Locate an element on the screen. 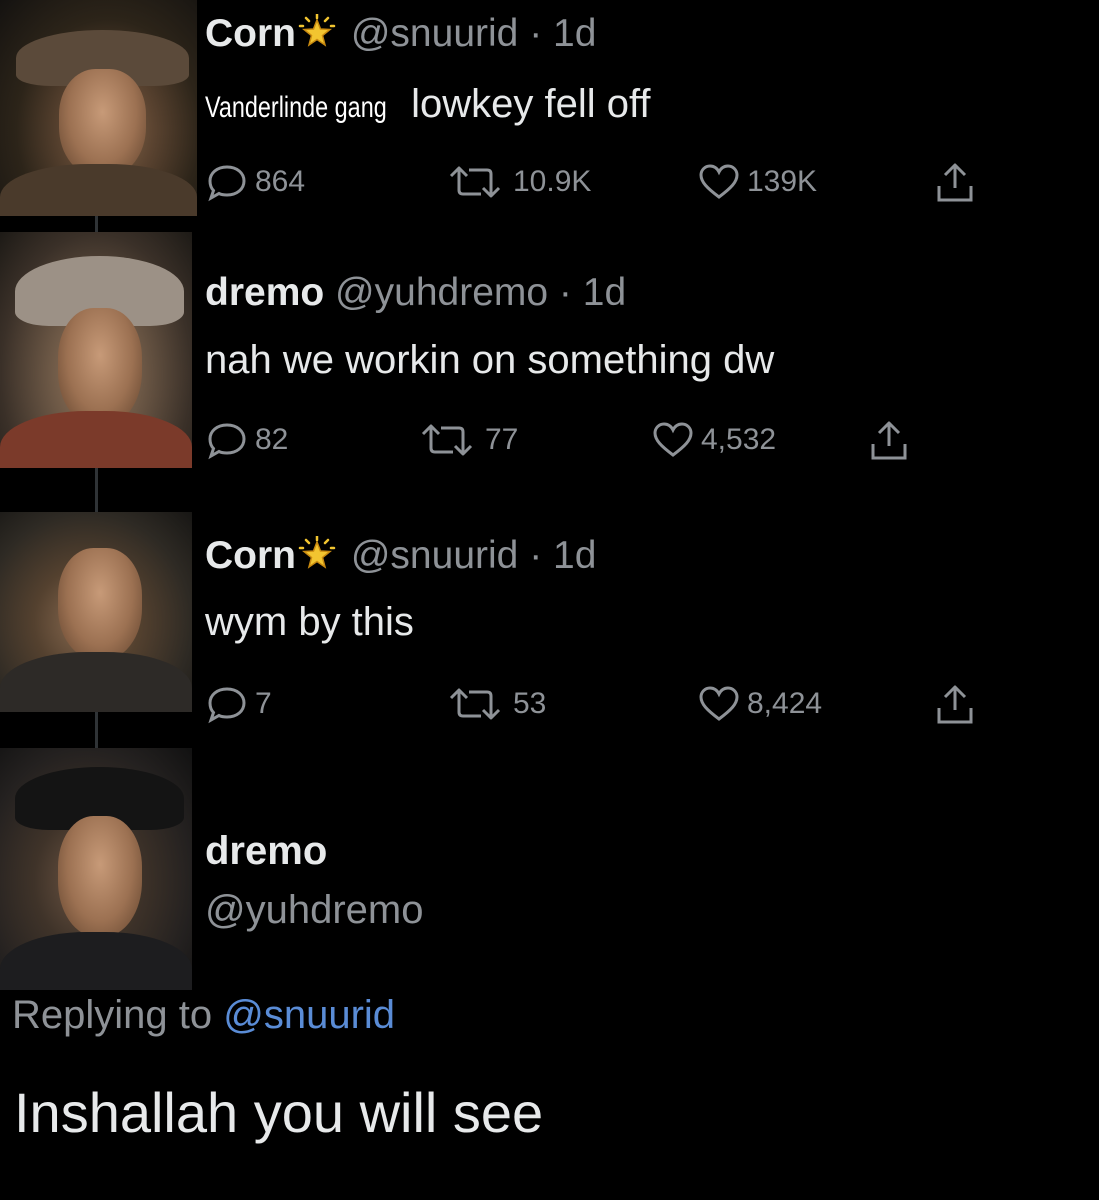 The width and height of the screenshot is (1099, 1200). retweet-count: 77 is located at coordinates (502, 439).